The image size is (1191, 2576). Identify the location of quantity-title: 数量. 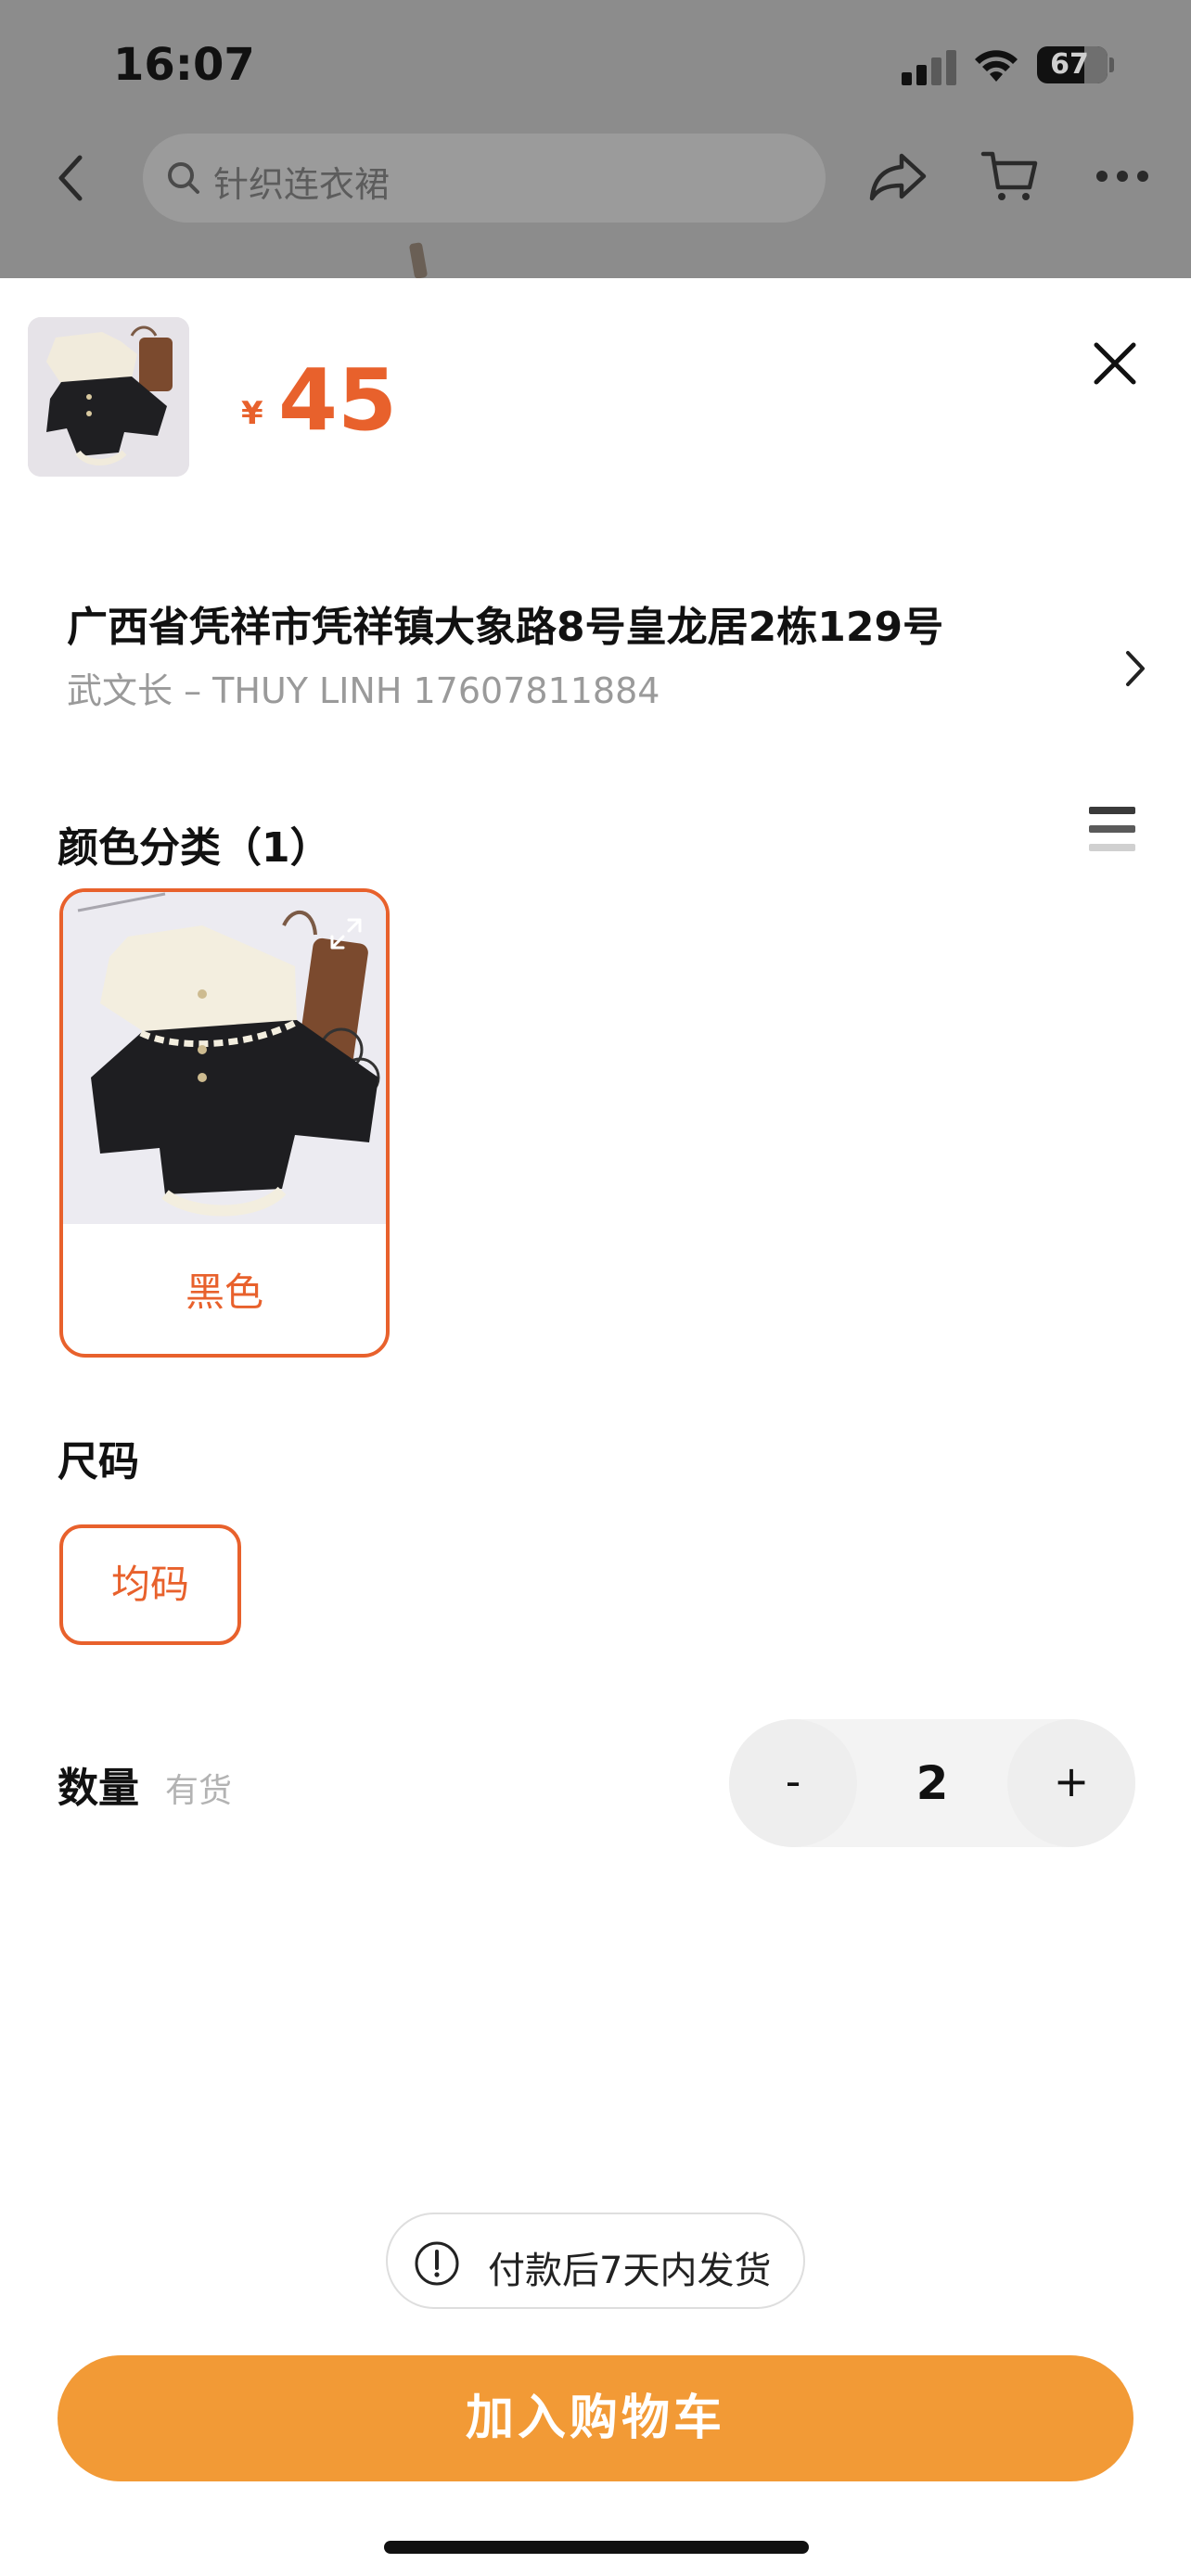
(98, 1788).